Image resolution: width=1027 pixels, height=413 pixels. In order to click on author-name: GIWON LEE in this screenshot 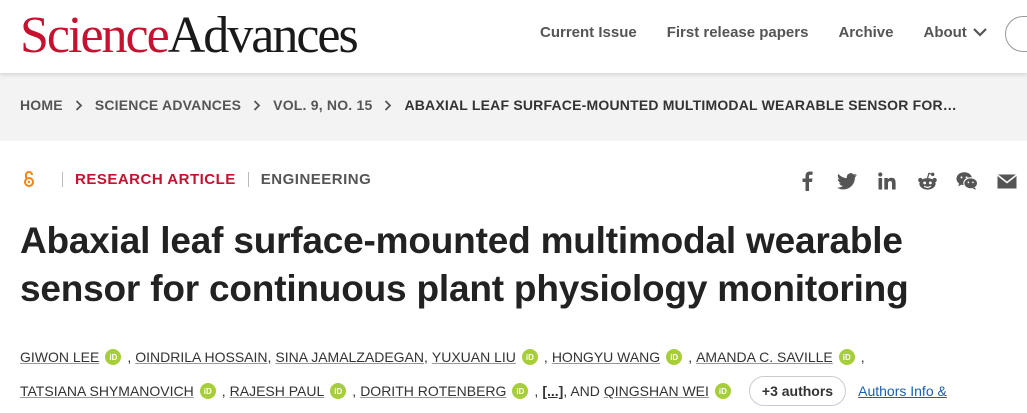, I will do `click(59, 357)`.